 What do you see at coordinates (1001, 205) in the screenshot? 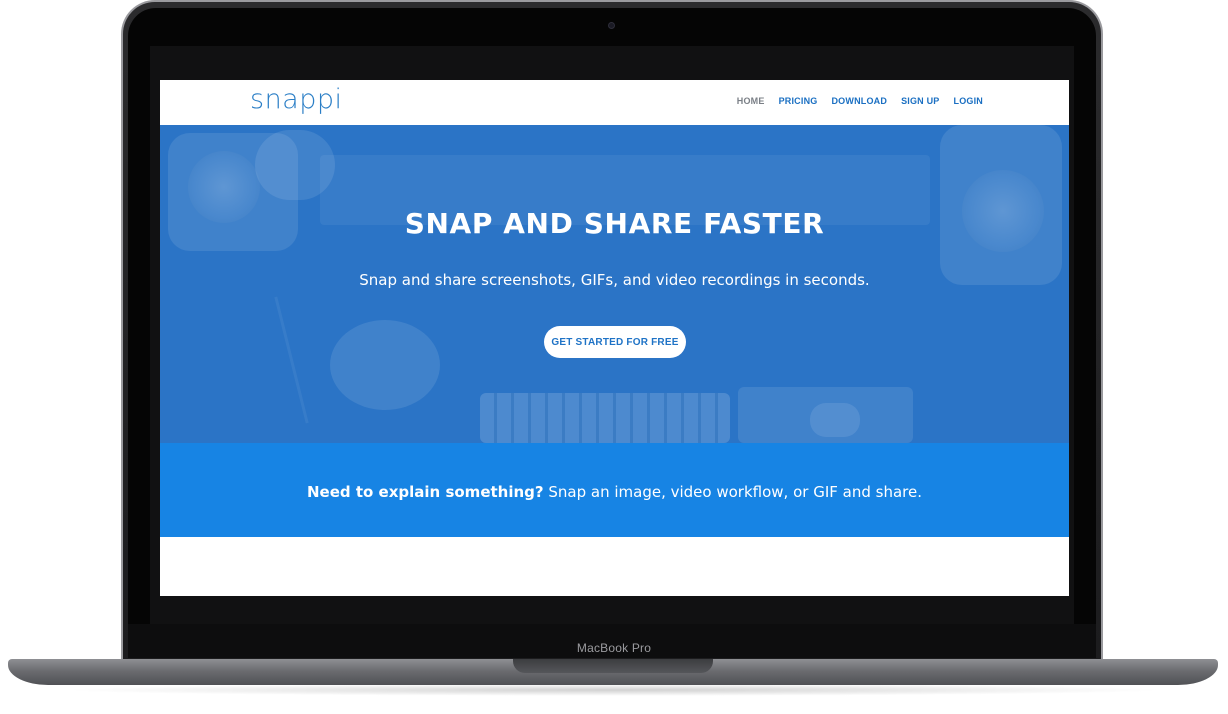
I see `right-speaker-image` at bounding box center [1001, 205].